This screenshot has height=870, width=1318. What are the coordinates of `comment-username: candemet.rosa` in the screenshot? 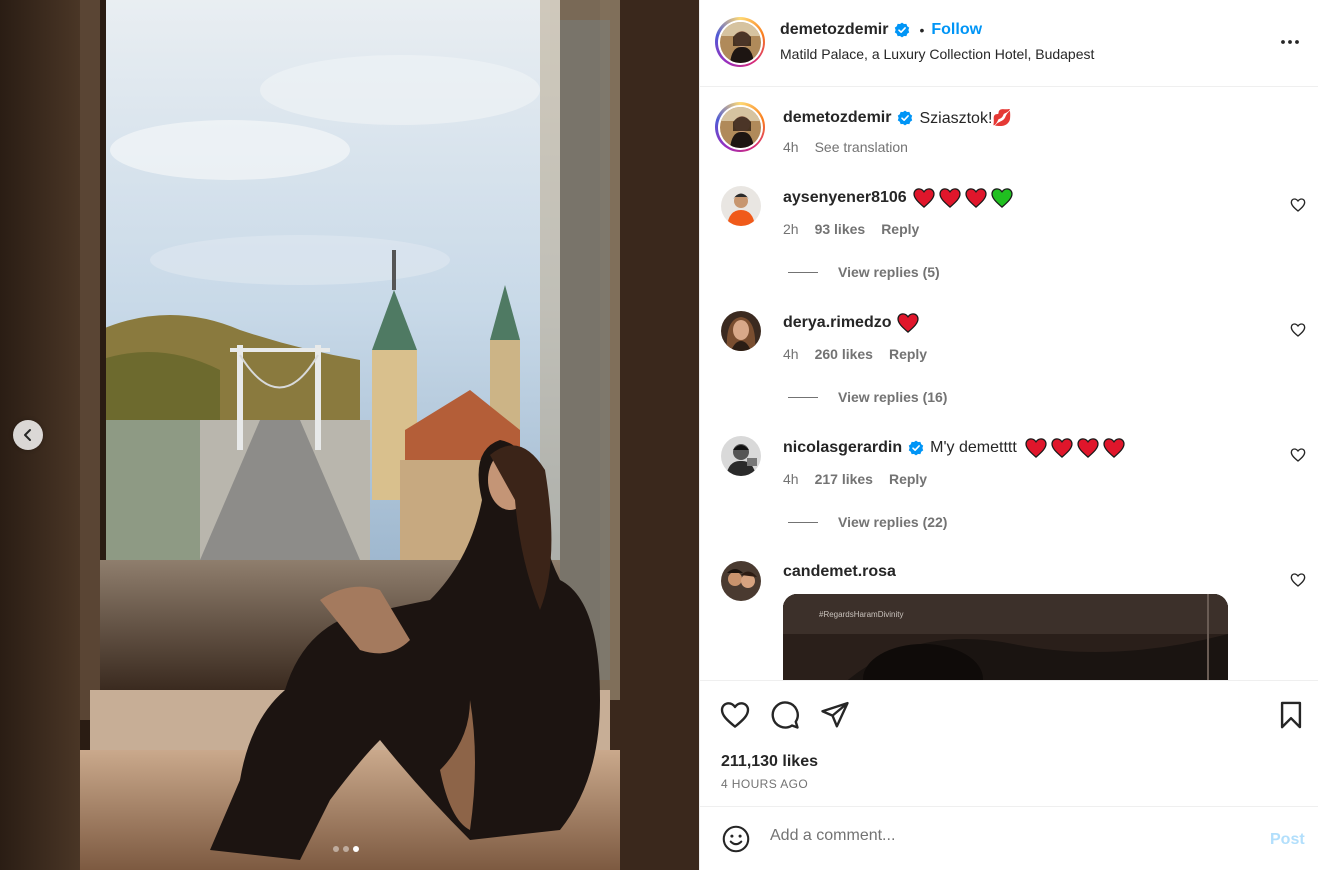 It's located at (839, 571).